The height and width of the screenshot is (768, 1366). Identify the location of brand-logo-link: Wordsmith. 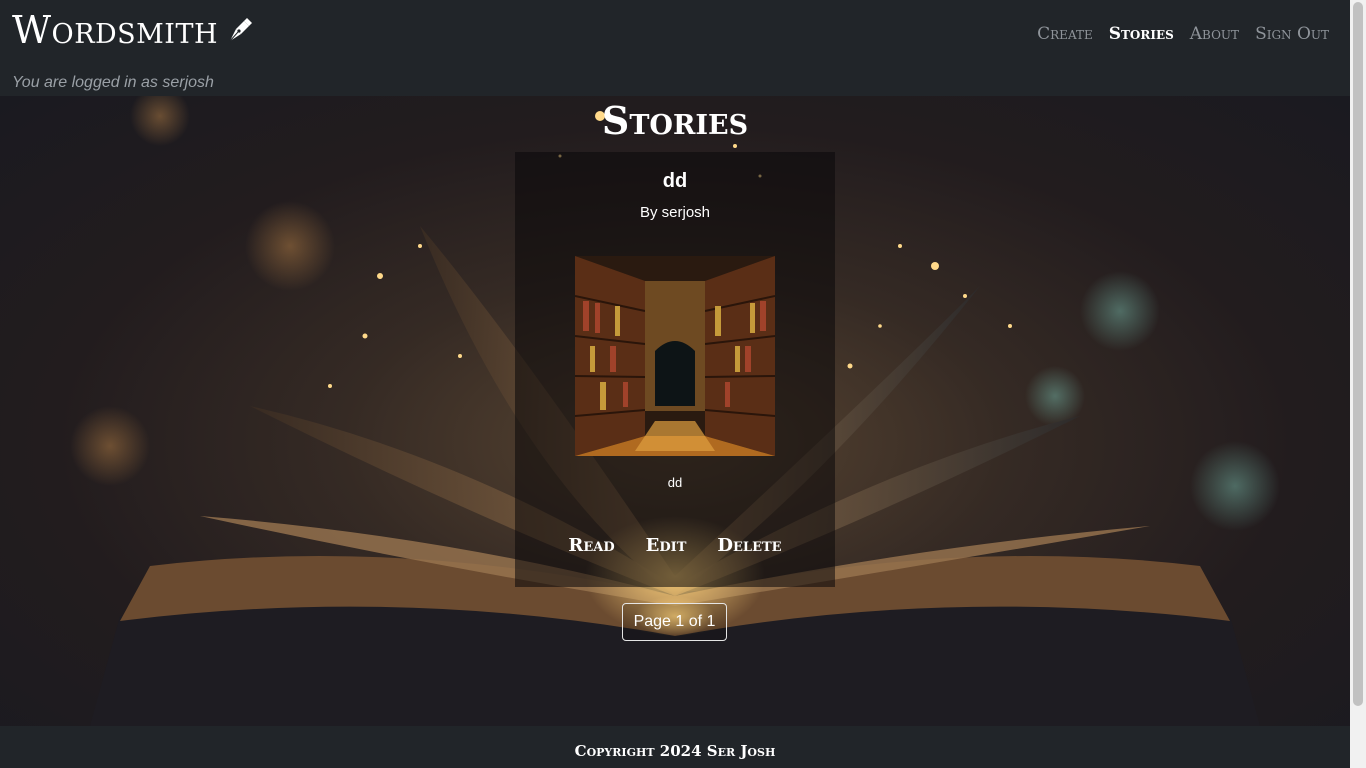
(133, 30).